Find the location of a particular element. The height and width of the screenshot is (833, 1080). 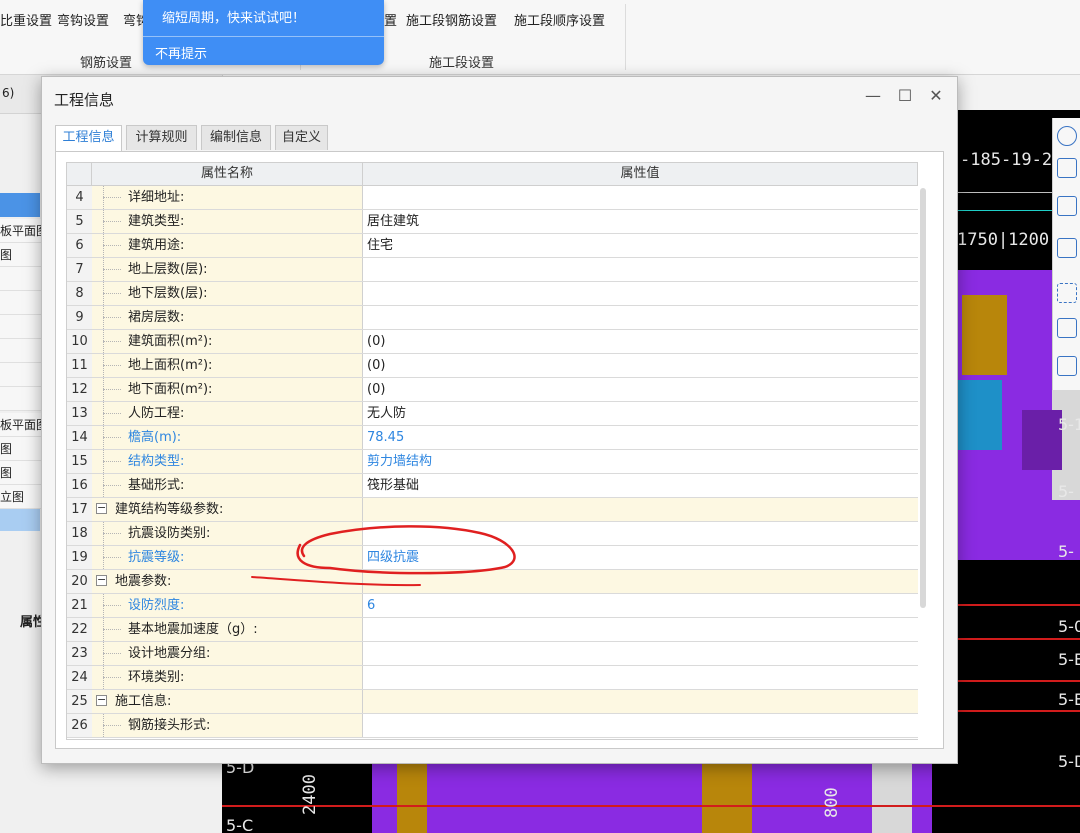

3d-view-icon is located at coordinates (1067, 168).